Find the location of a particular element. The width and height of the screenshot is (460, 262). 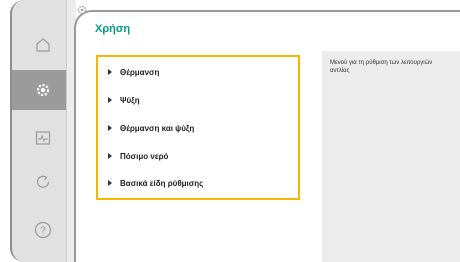

menu-item-cooling: Ψύξη is located at coordinates (124, 100).